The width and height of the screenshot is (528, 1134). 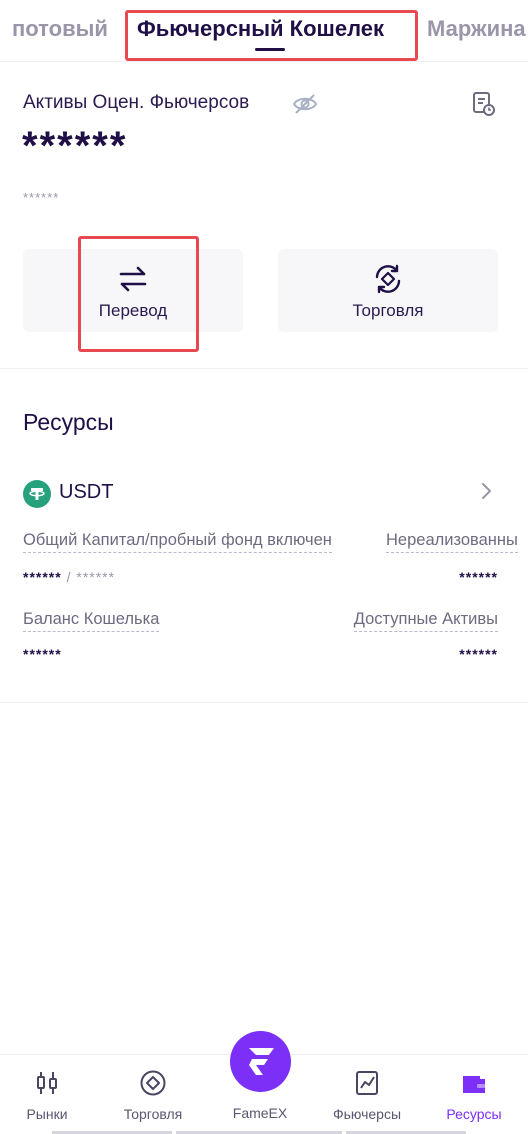 I want to click on trade-label: Торговля, so click(x=388, y=310).